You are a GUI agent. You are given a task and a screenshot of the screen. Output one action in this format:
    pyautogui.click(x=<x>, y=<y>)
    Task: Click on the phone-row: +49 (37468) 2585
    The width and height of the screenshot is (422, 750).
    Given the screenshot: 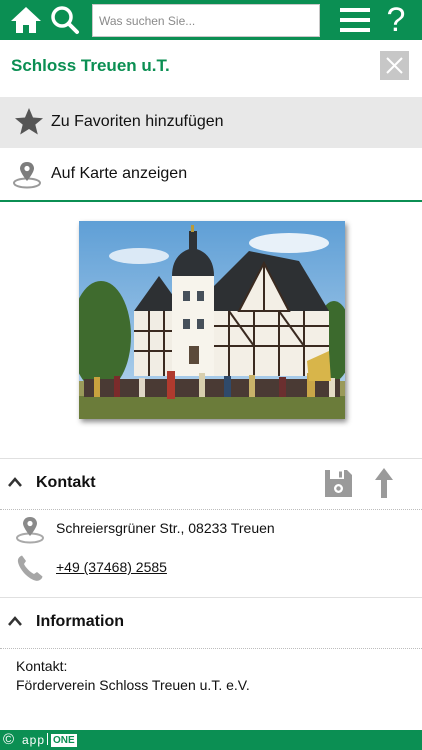 What is the action you would take?
    pyautogui.click(x=211, y=567)
    